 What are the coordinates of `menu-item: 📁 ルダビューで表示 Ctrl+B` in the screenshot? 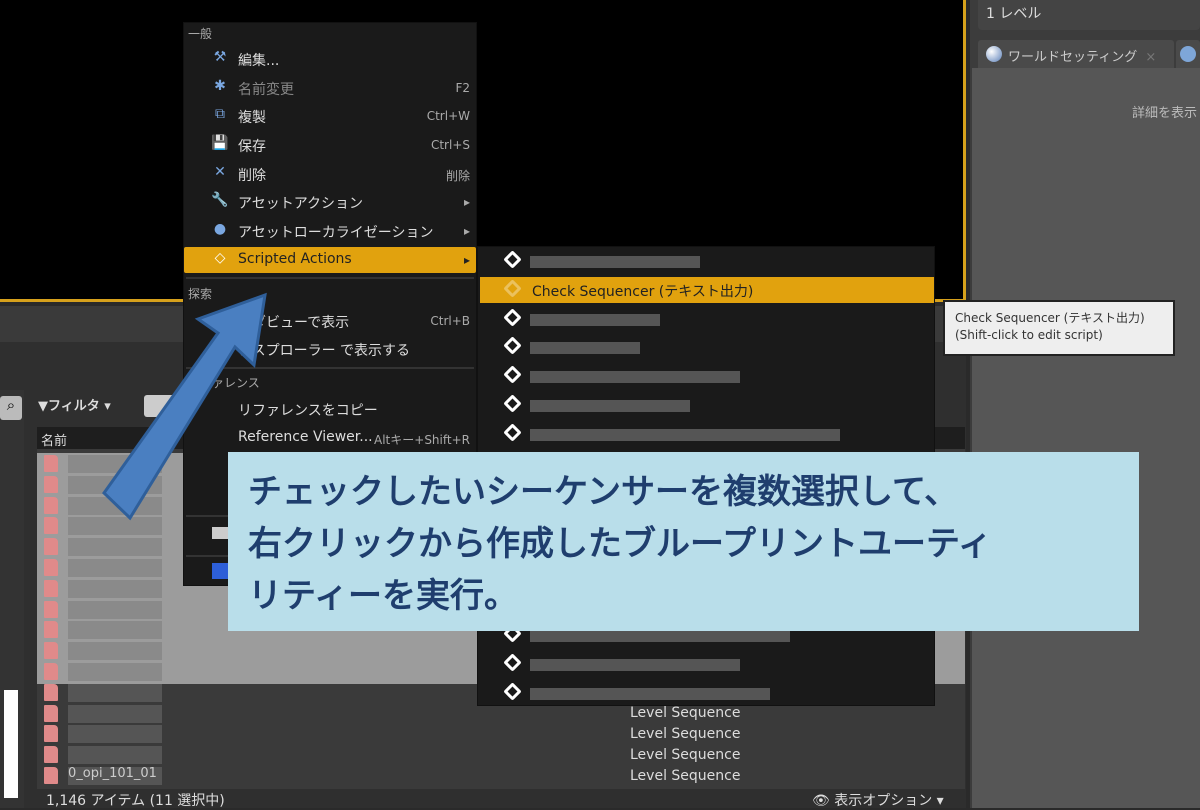 It's located at (330, 321).